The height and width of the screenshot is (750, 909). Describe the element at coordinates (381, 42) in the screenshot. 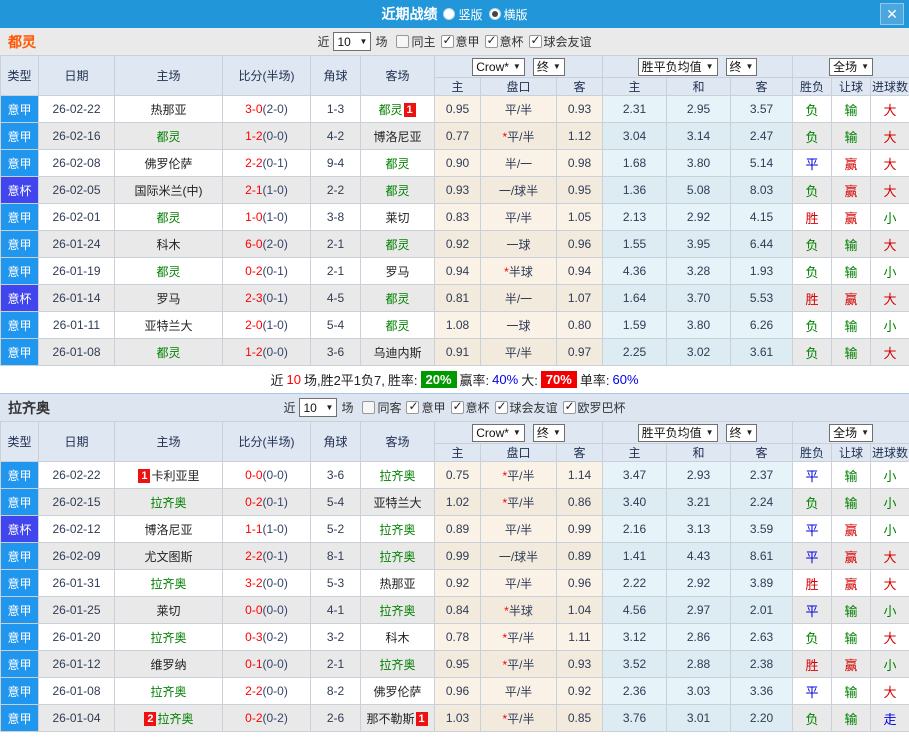

I see `games-label: 场` at that location.